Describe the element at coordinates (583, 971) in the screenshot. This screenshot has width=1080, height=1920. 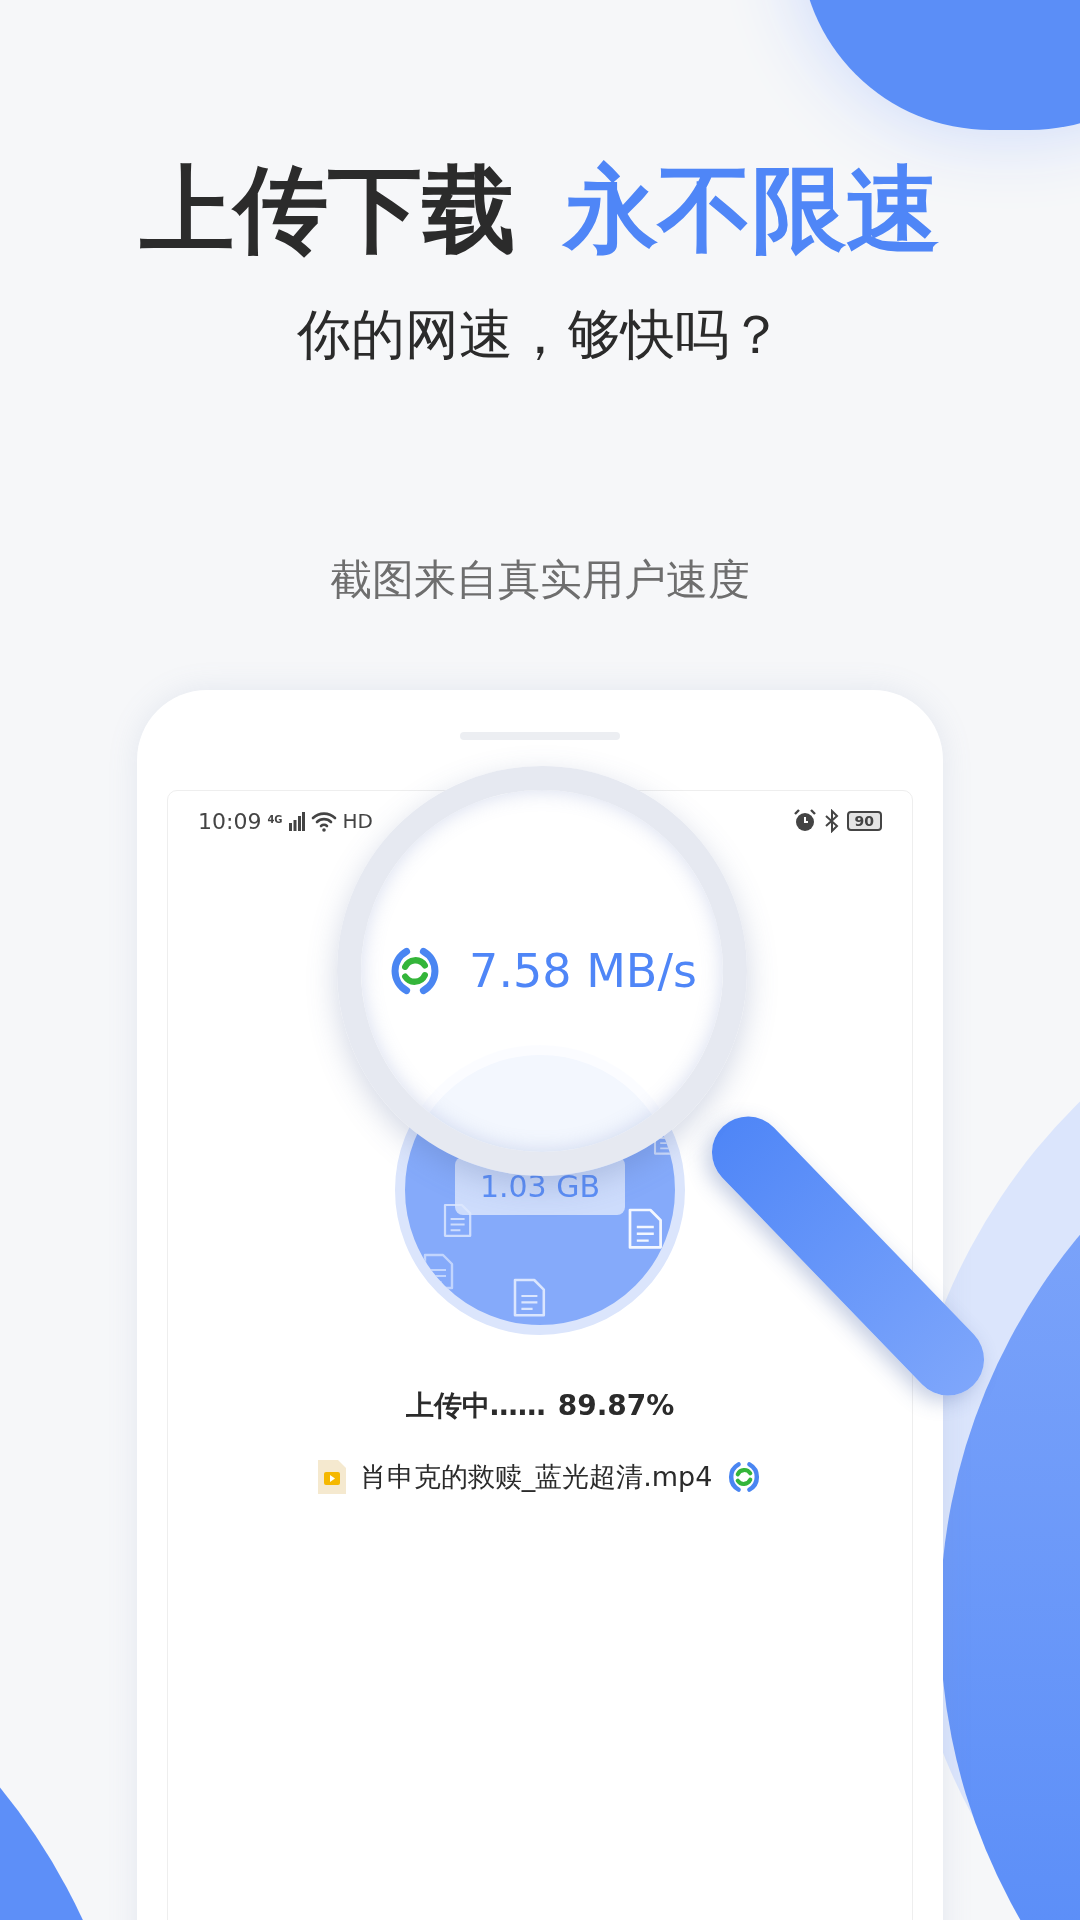
I see `upload-speed: 7.58 MB/s` at that location.